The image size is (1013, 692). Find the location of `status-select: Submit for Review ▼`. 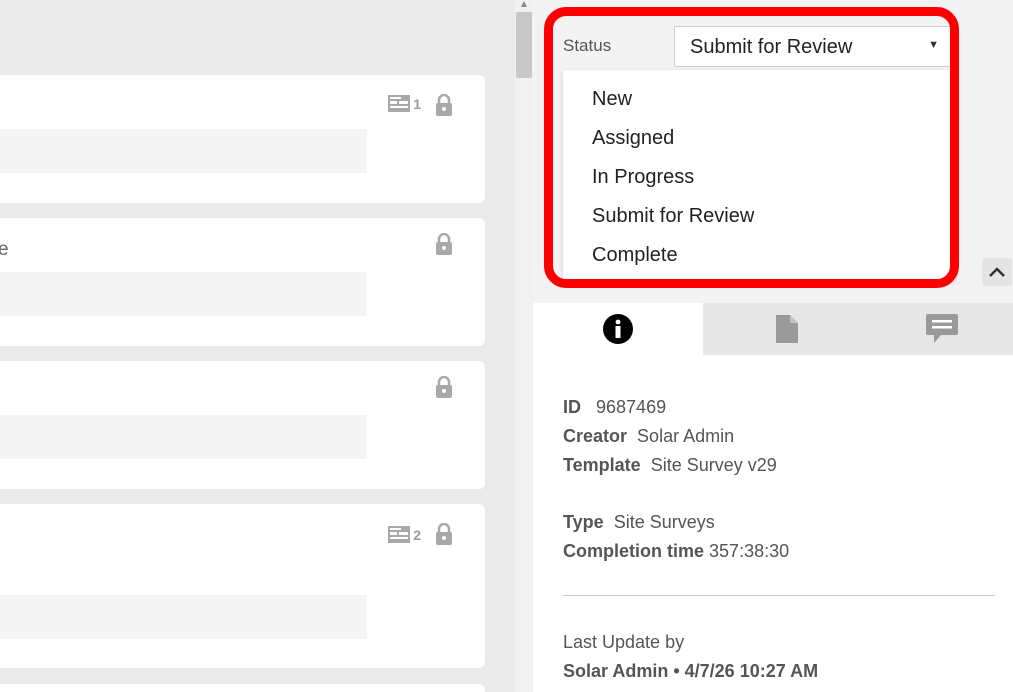

status-select: Submit for Review ▼ is located at coordinates (812, 46).